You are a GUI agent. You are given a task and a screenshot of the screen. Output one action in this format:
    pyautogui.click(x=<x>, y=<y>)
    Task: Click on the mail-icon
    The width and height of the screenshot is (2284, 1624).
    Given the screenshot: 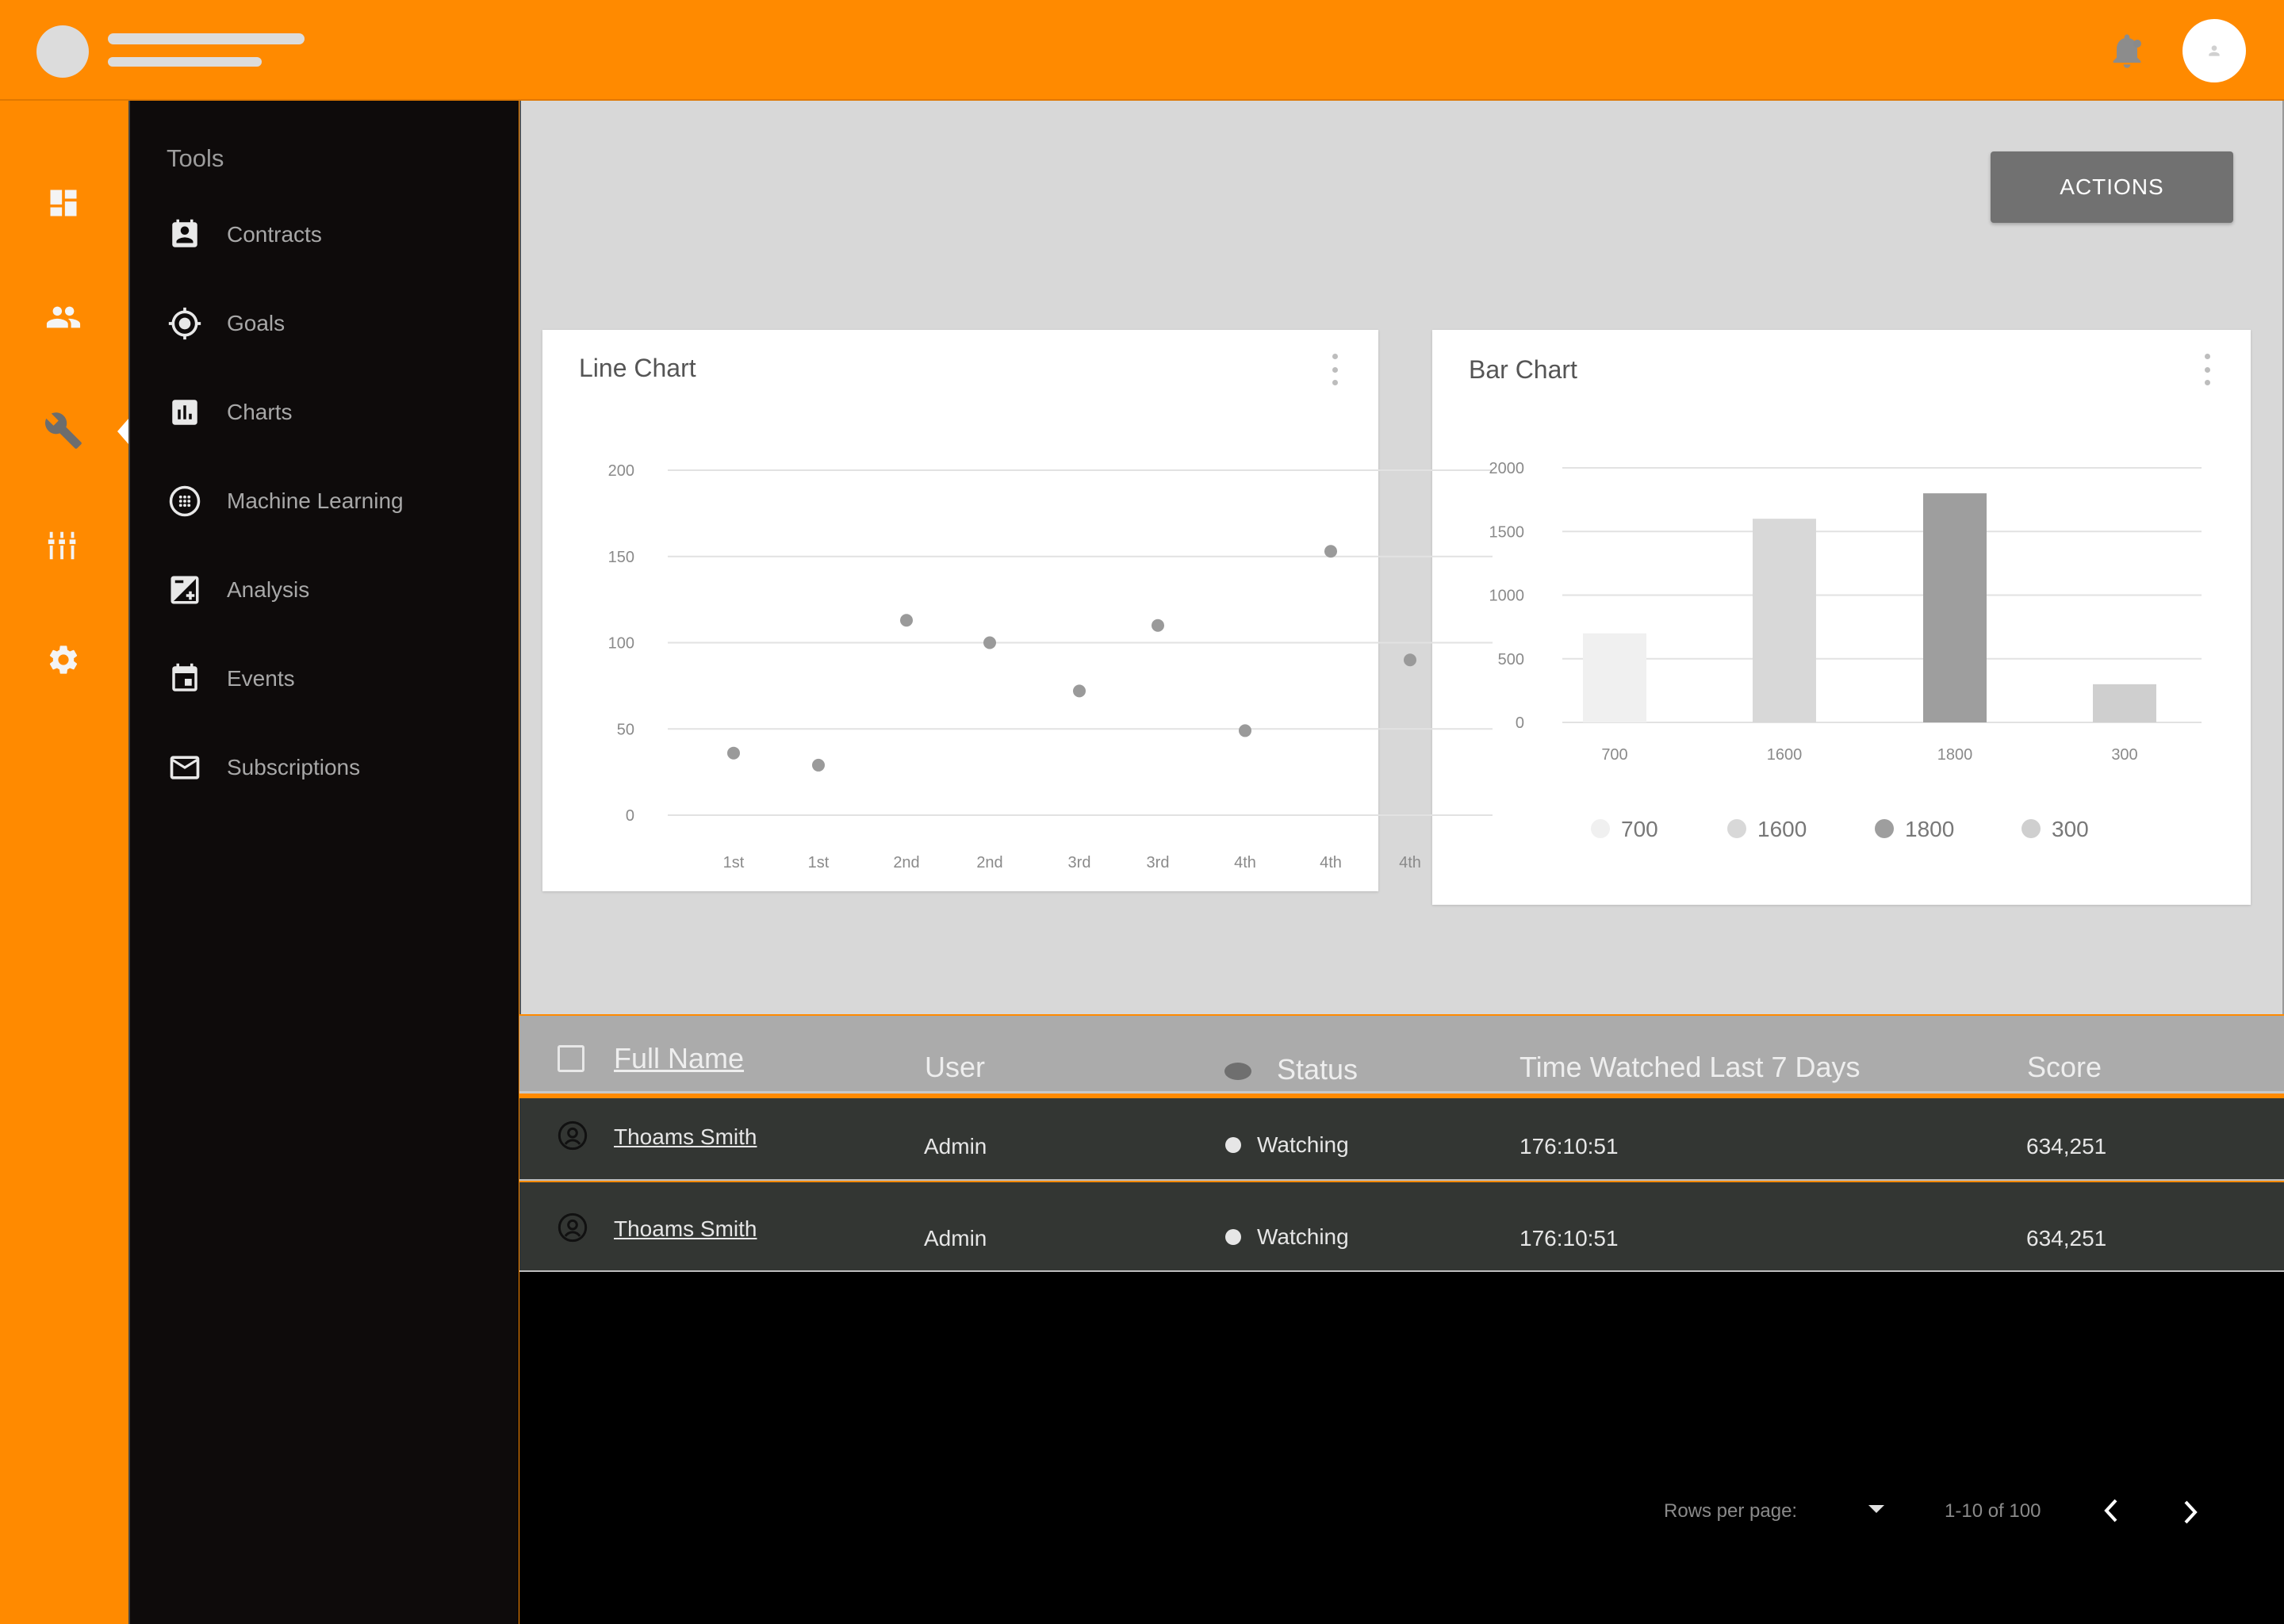 What is the action you would take?
    pyautogui.click(x=185, y=767)
    